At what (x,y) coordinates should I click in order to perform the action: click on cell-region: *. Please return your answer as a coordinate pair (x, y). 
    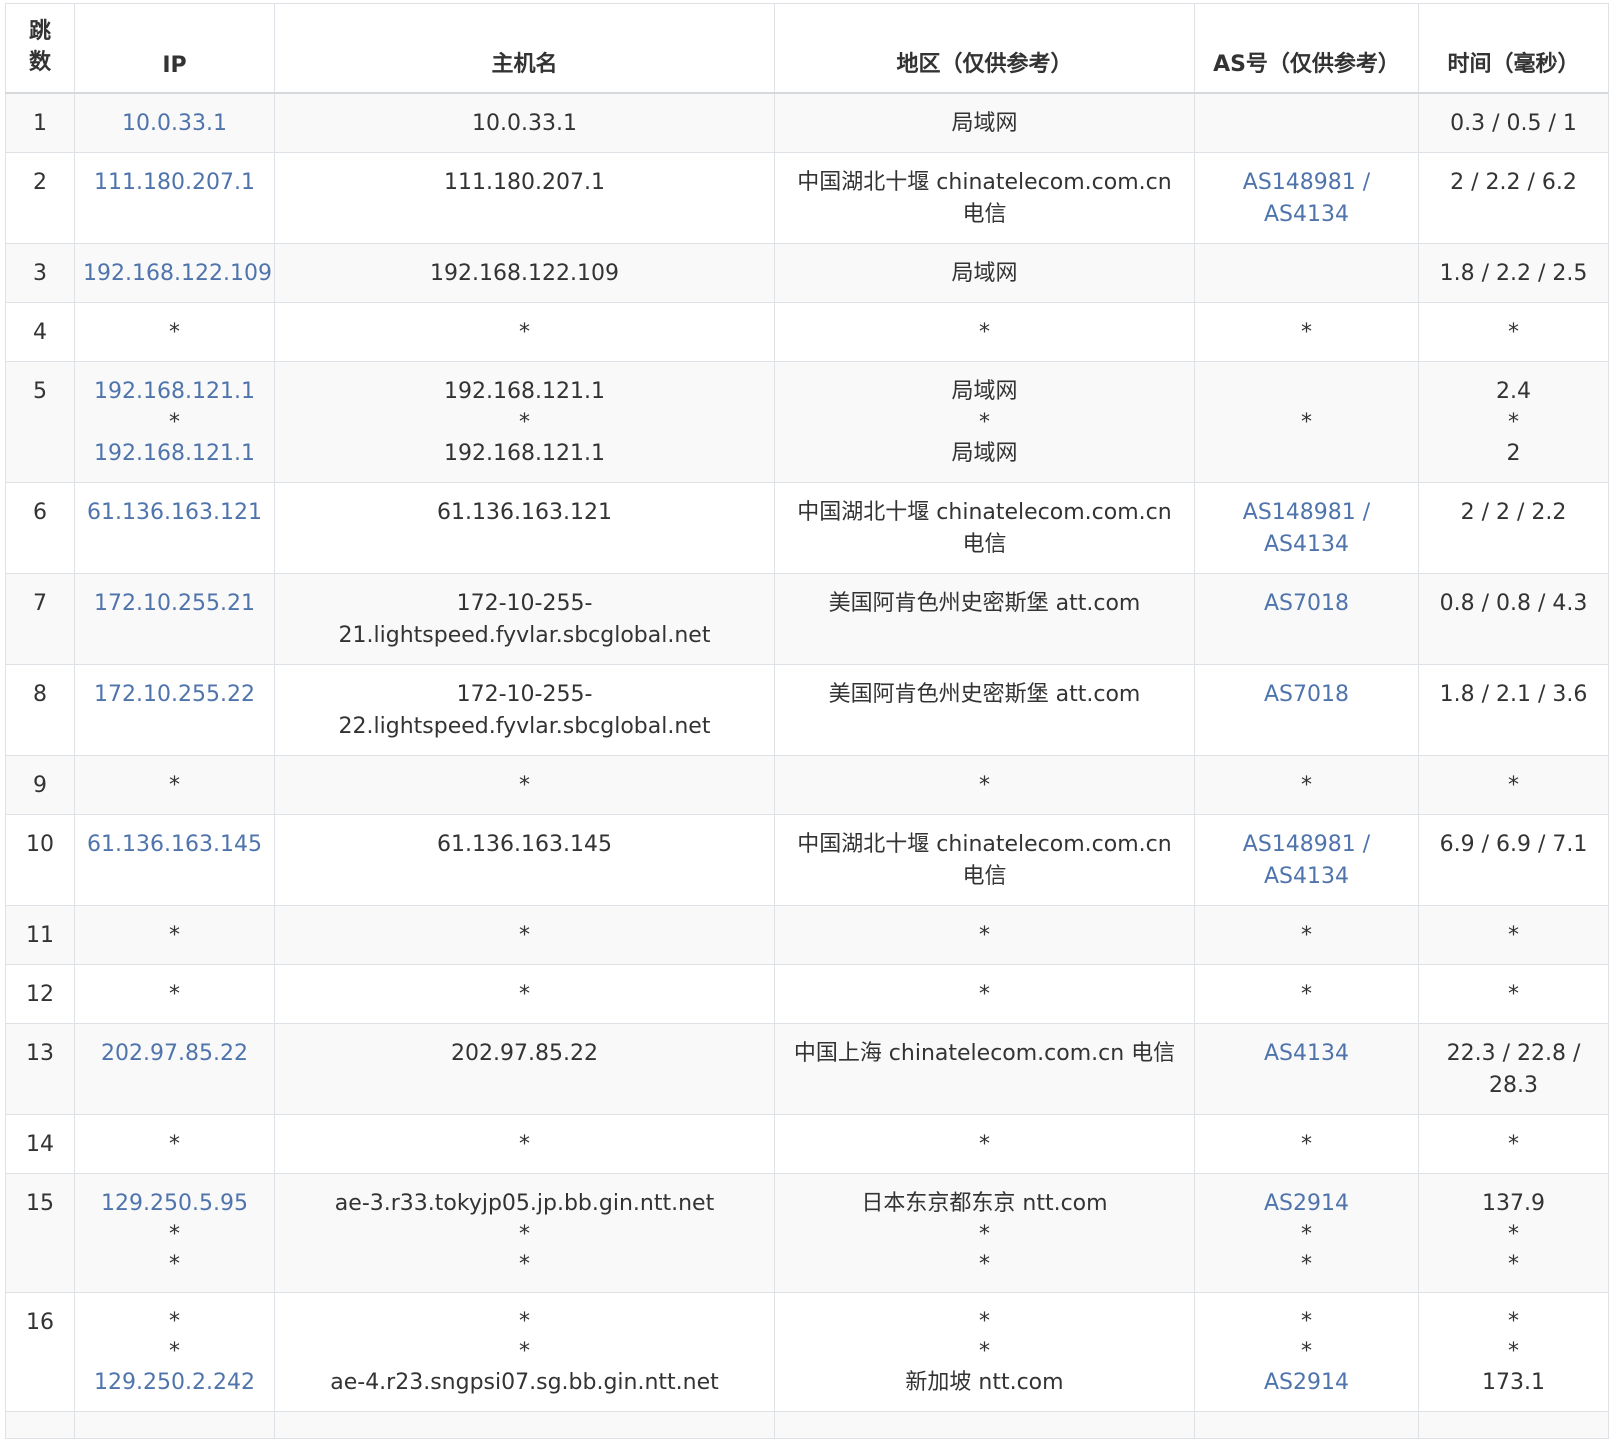
    Looking at the image, I should click on (984, 994).